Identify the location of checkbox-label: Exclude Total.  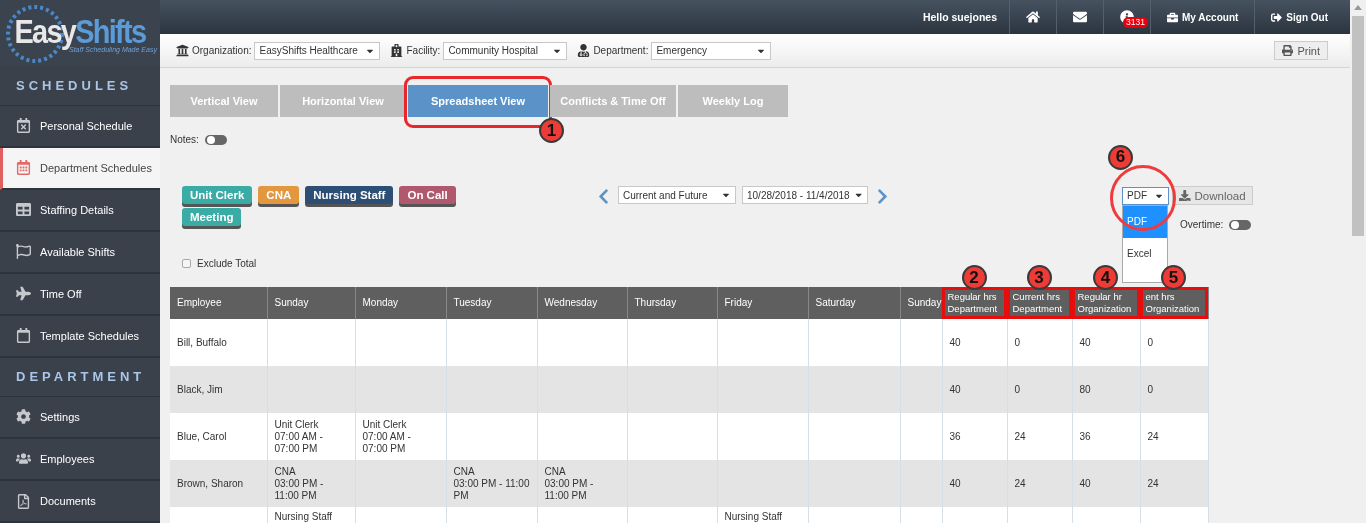
(227, 263).